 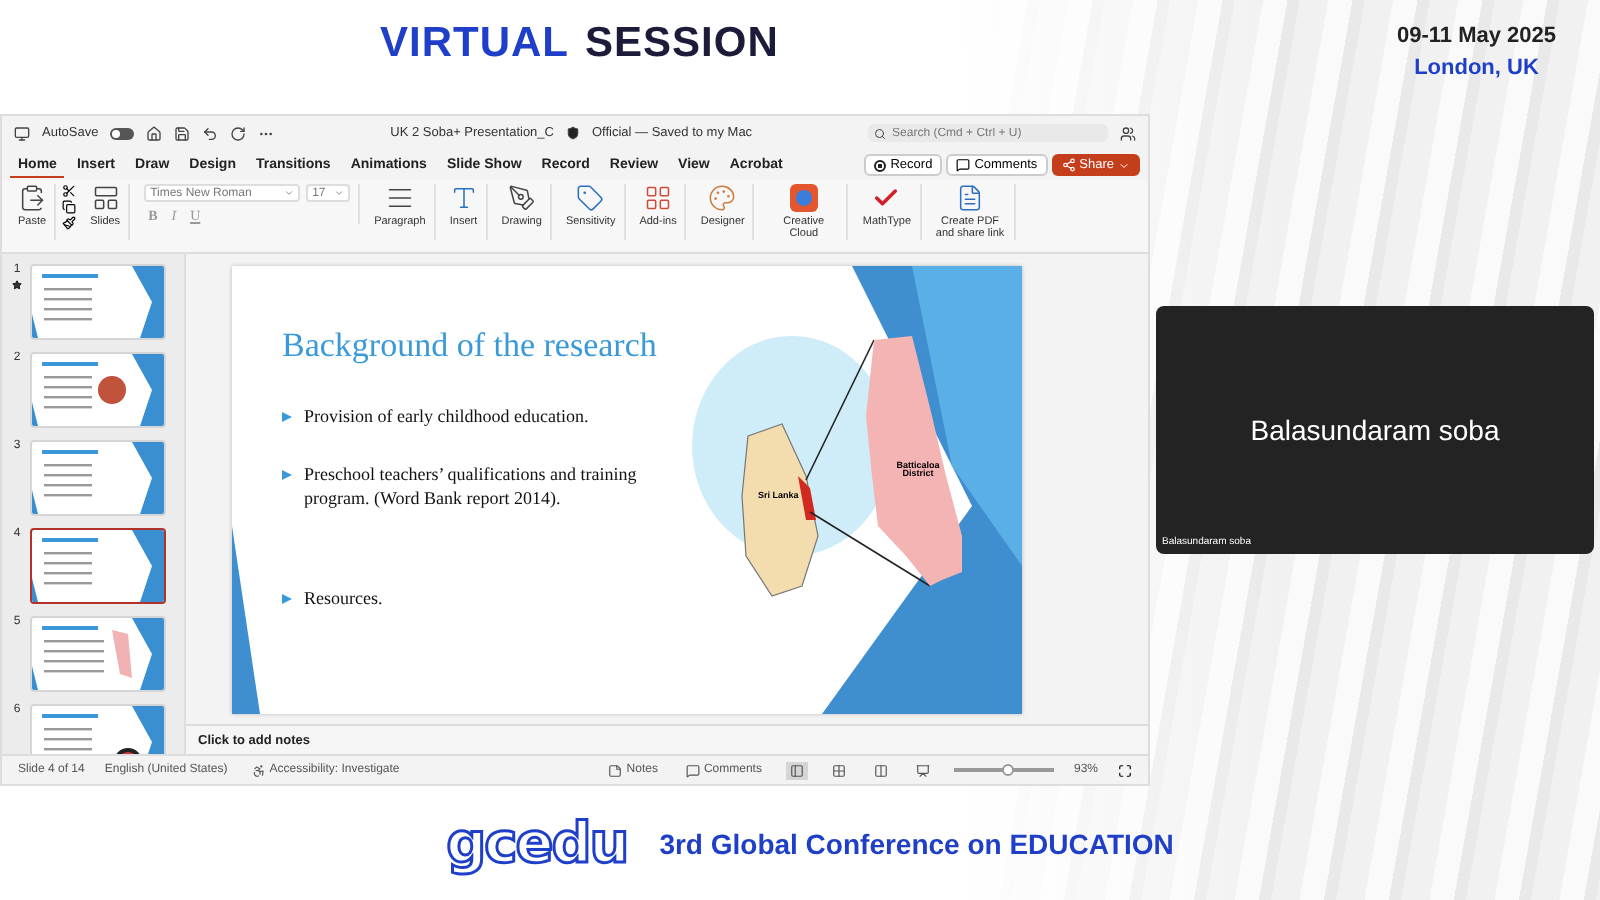 I want to click on grid-icon, so click(x=658, y=198).